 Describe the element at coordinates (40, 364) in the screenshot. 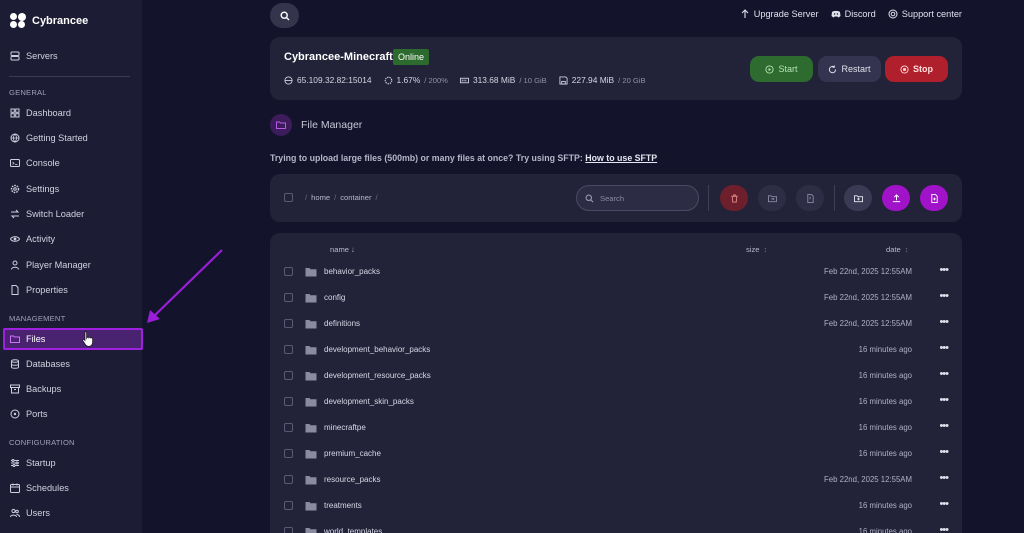

I see `sidebar-item-databases: Databases` at that location.